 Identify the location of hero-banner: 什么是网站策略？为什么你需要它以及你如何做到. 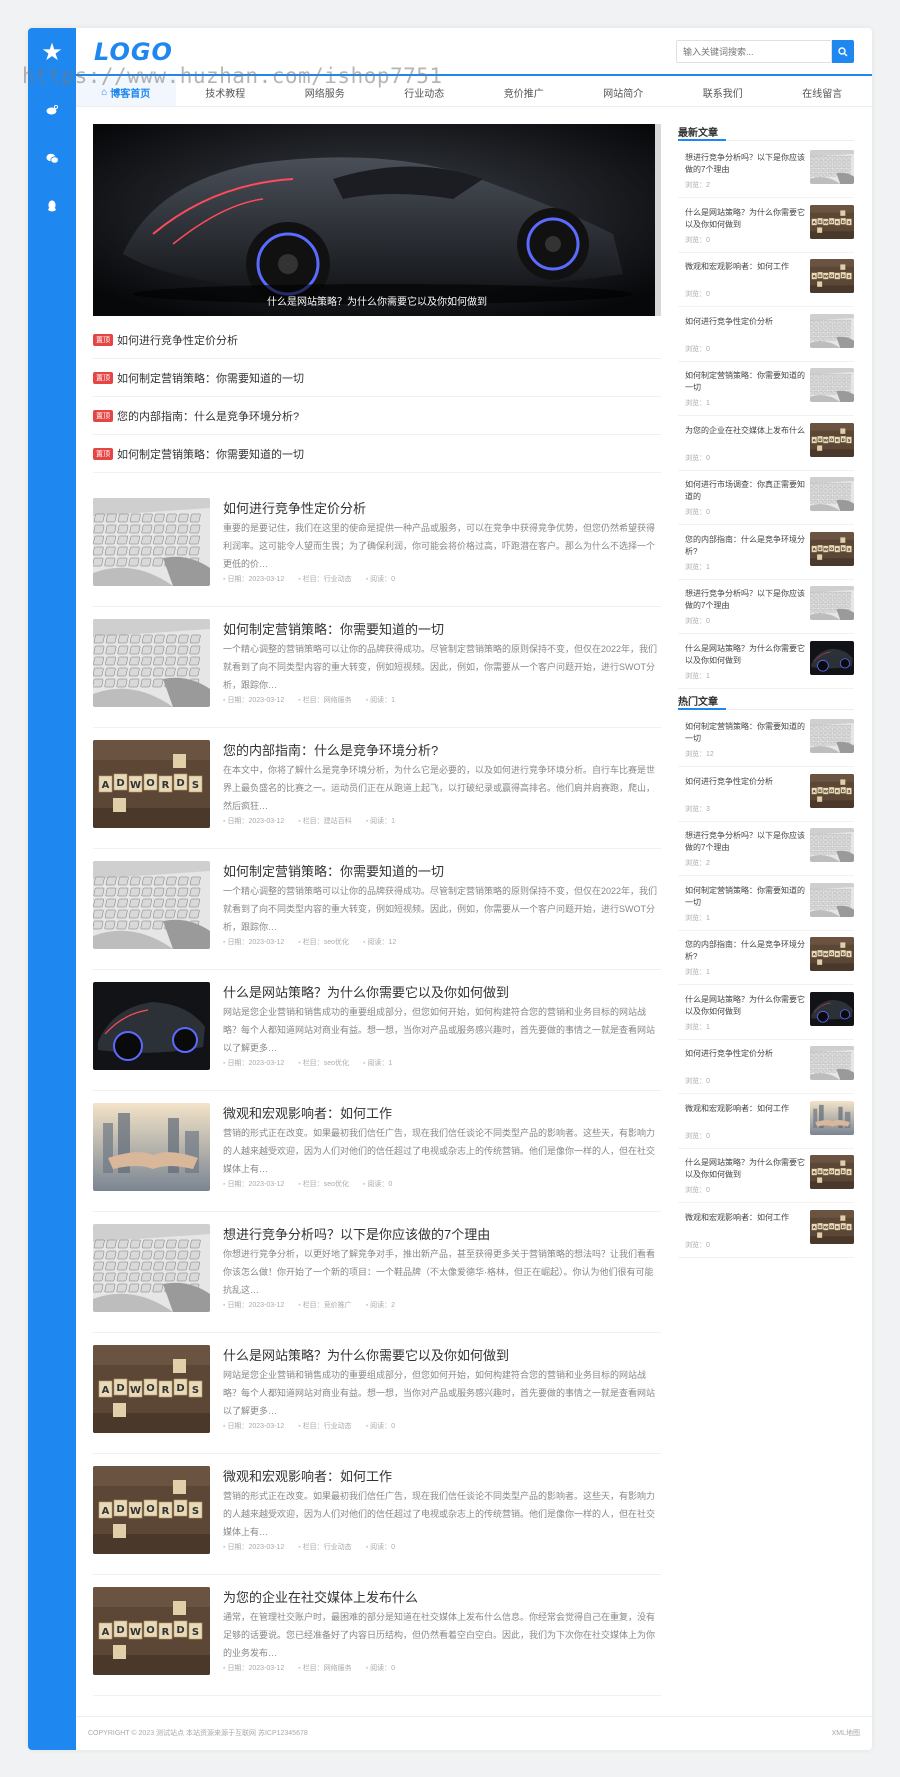
(377, 220).